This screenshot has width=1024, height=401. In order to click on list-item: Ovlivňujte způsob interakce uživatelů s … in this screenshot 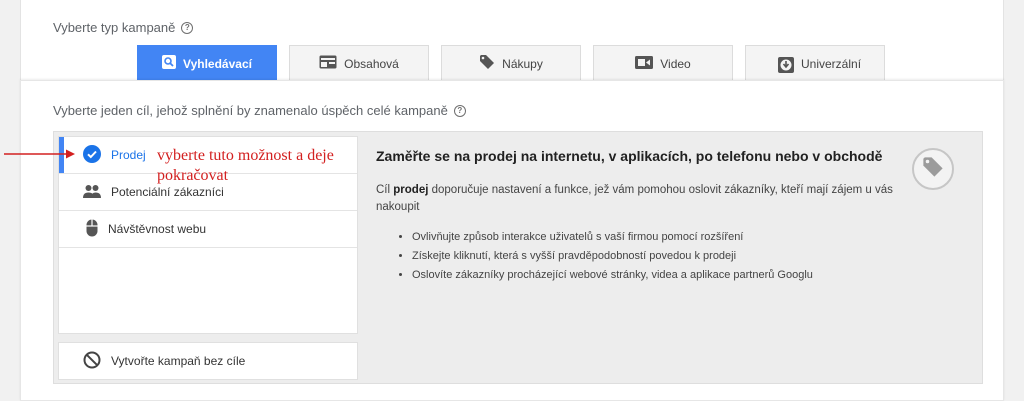, I will do `click(689, 237)`.